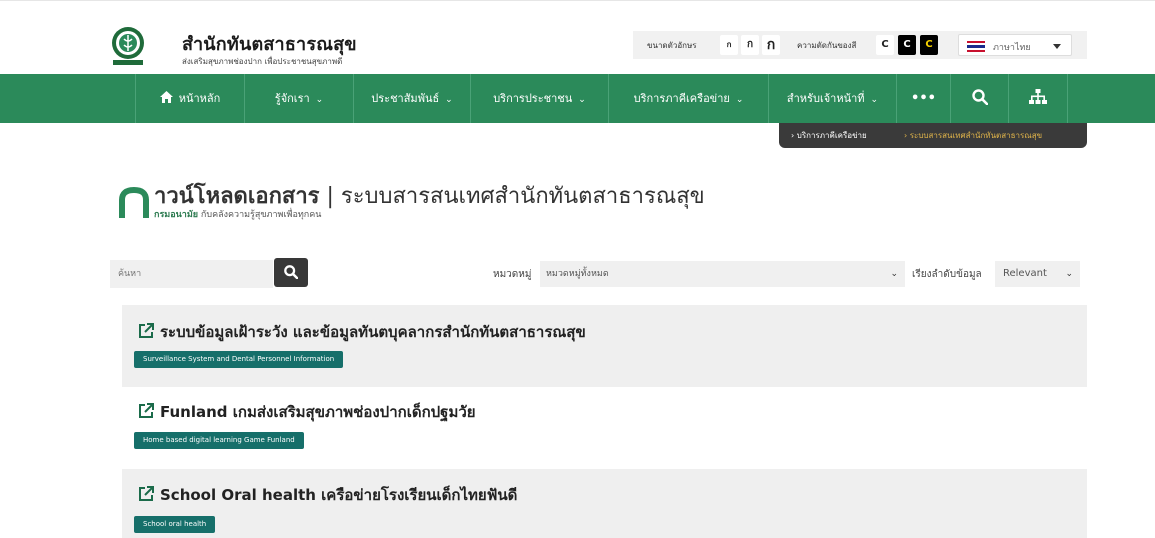 The image size is (1155, 538). I want to click on document-tag: School oral health, so click(175, 524).